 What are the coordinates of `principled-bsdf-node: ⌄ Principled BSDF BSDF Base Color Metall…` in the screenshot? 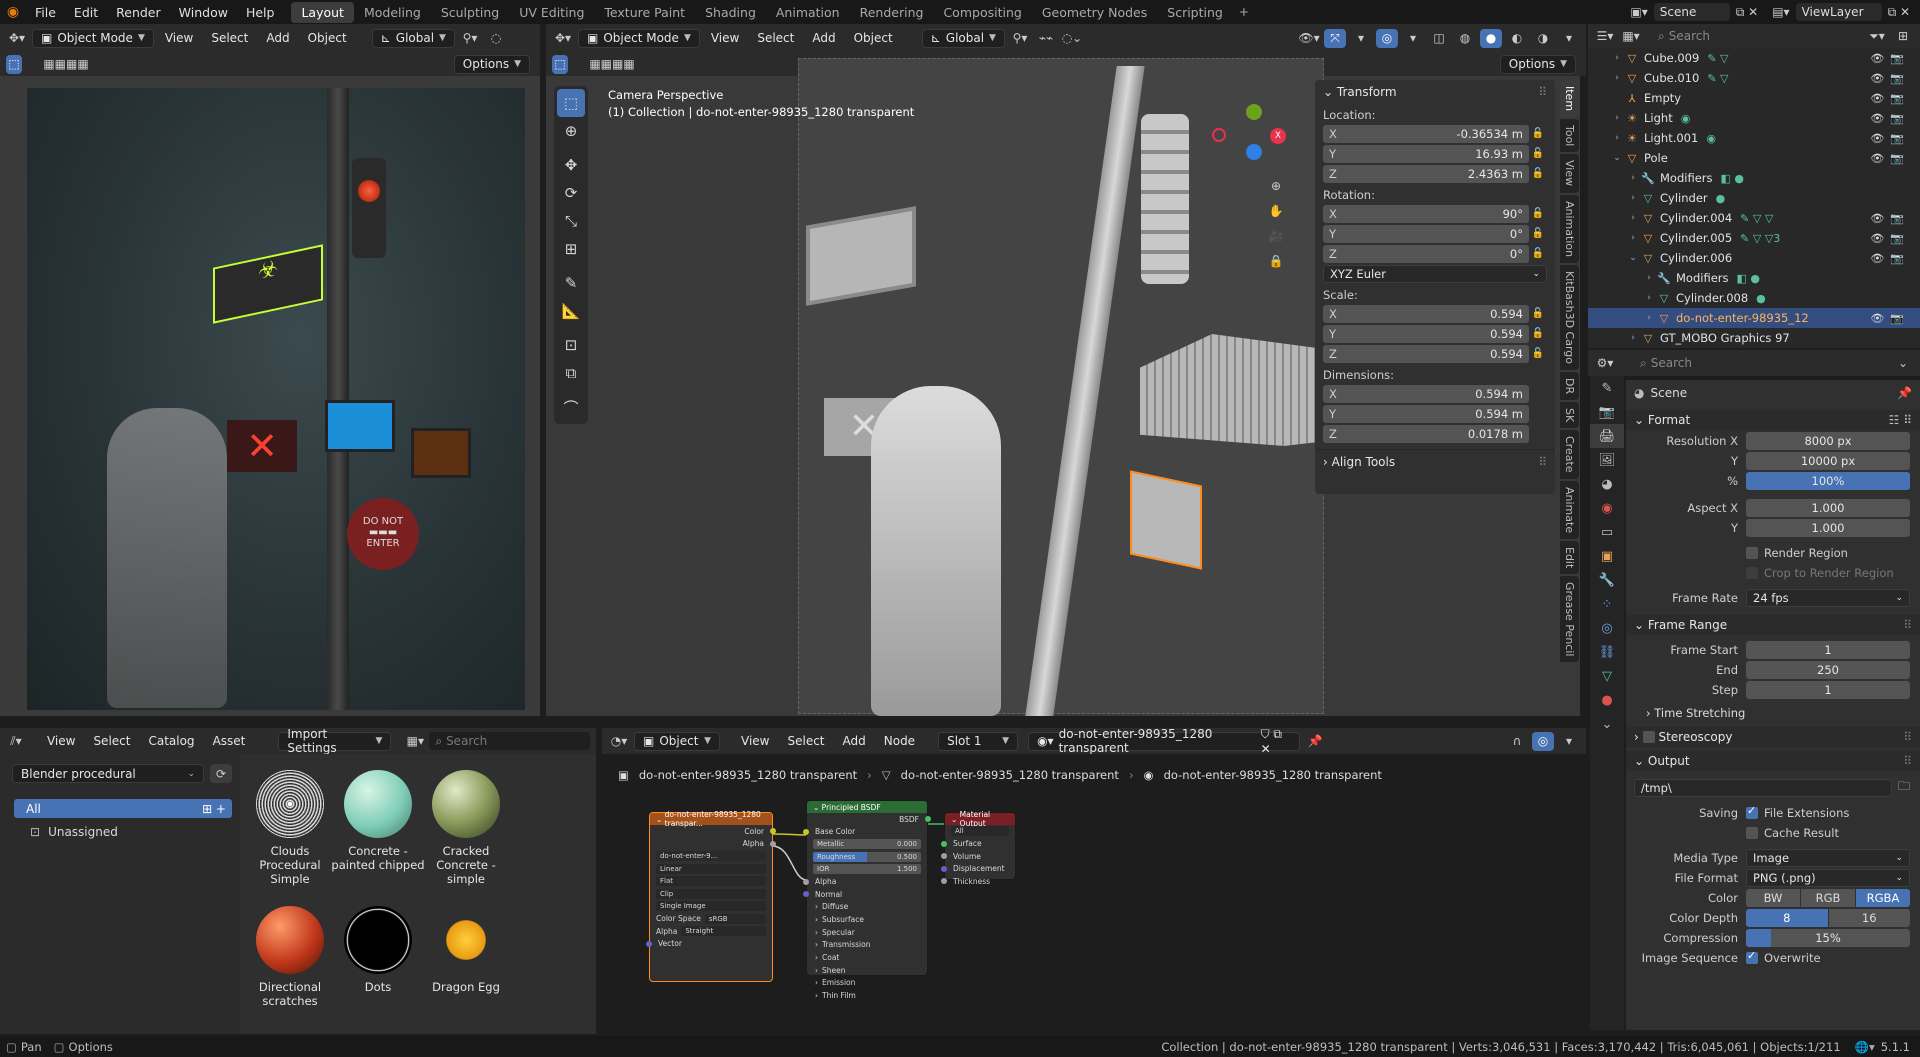 It's located at (867, 900).